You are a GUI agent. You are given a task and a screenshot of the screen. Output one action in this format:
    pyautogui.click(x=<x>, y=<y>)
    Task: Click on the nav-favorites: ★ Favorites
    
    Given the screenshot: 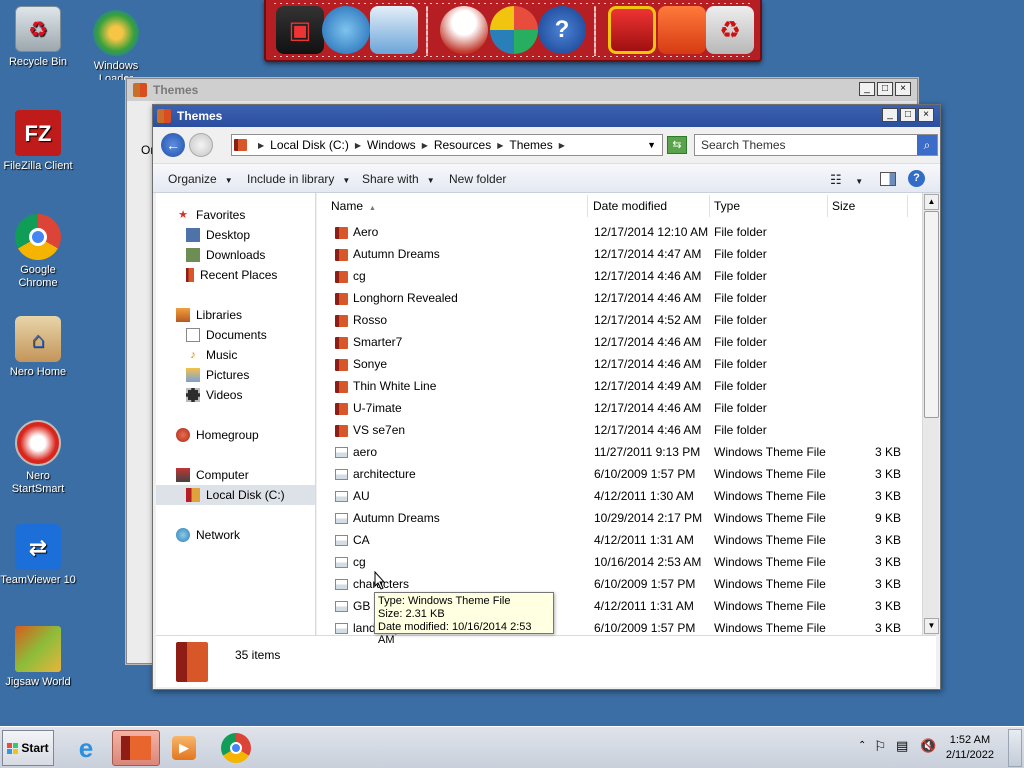 What is the action you would take?
    pyautogui.click(x=235, y=215)
    